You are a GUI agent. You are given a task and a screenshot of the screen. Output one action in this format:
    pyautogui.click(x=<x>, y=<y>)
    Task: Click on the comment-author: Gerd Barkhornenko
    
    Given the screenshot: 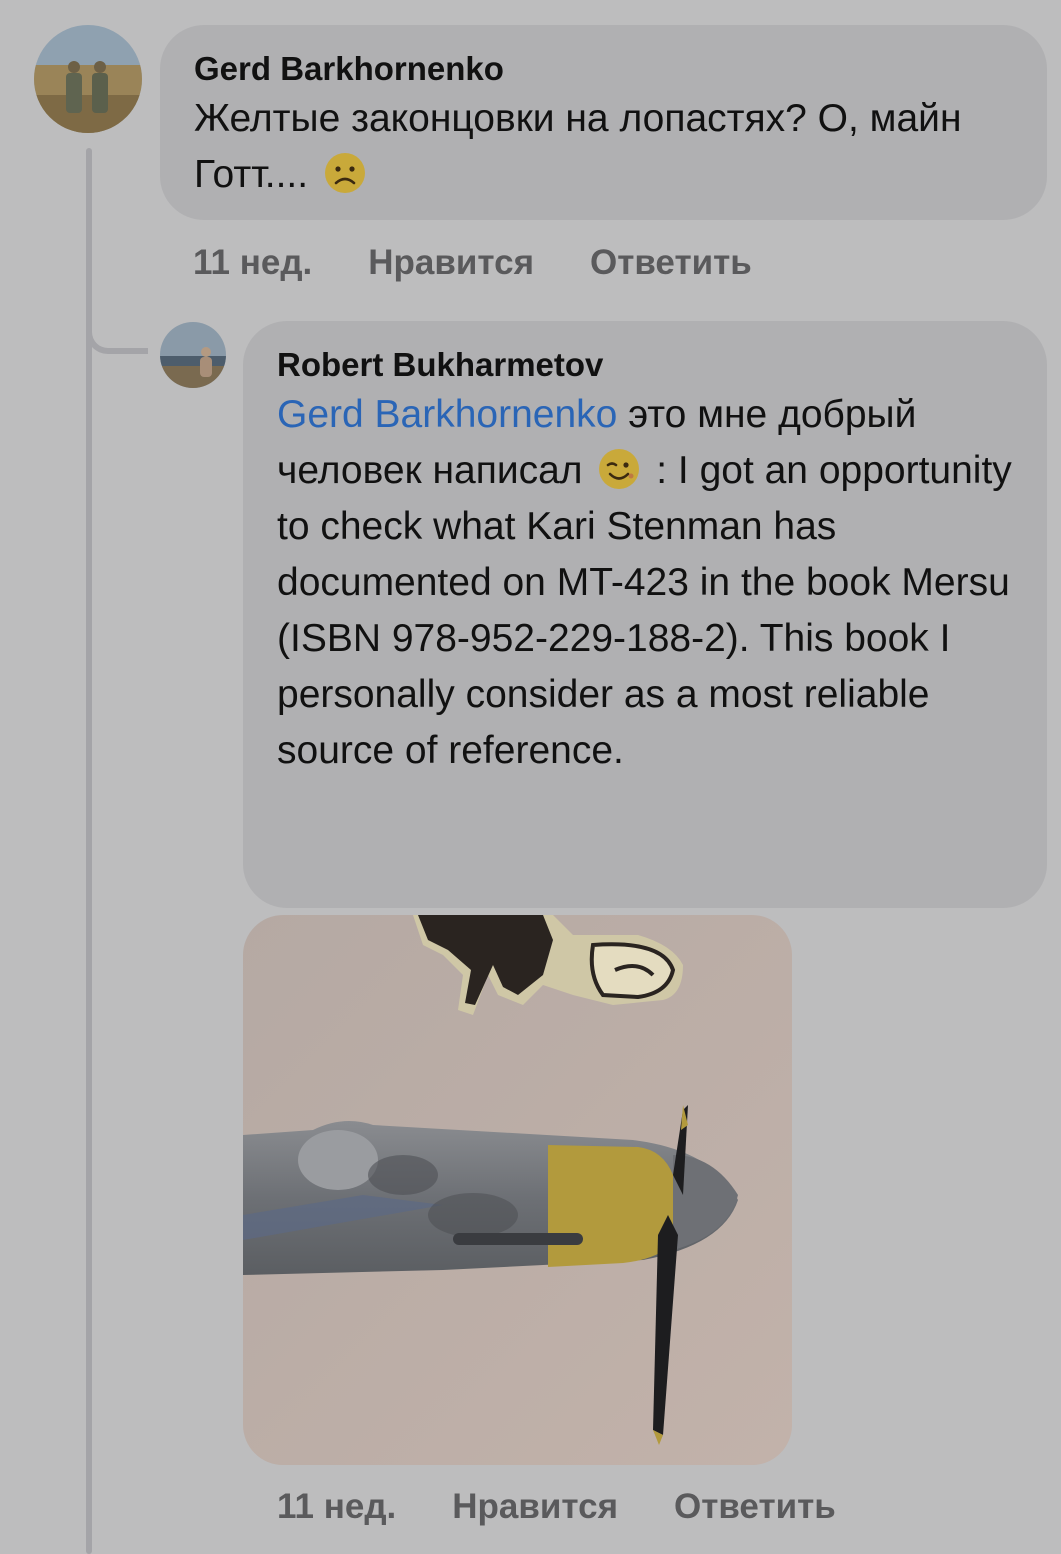 What is the action you would take?
    pyautogui.click(x=603, y=69)
    